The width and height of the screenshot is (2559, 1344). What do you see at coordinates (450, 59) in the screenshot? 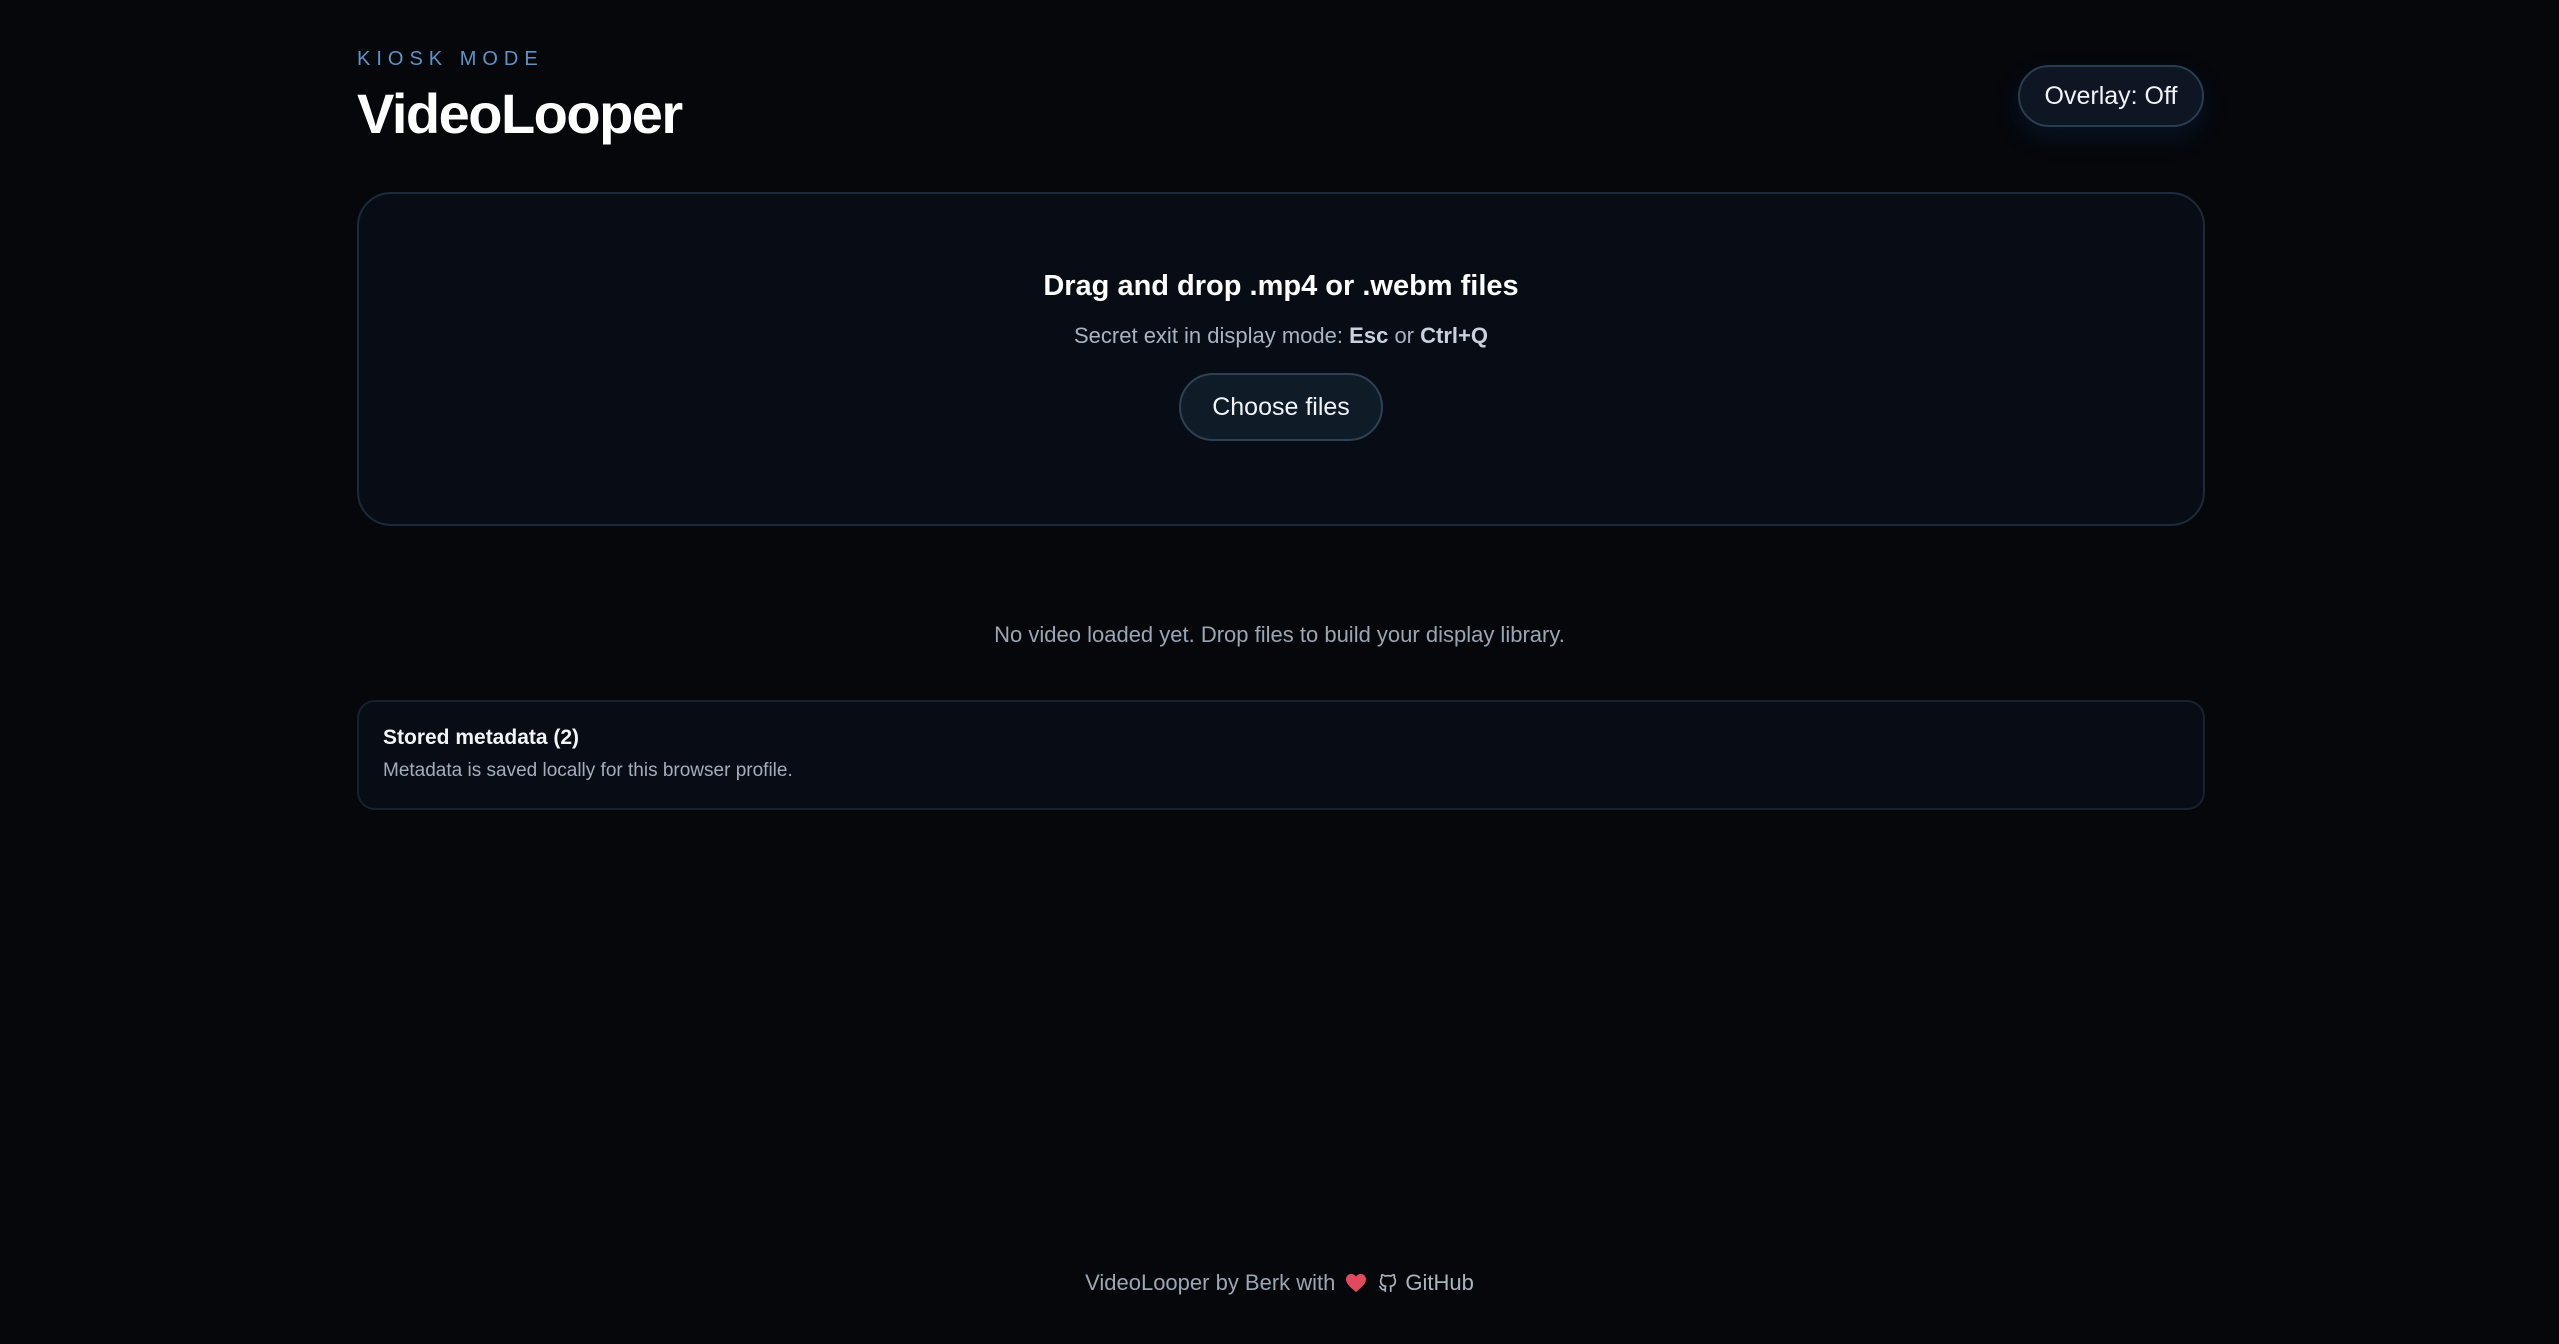
I see `mode-eyebrow: KIOSK MODE` at bounding box center [450, 59].